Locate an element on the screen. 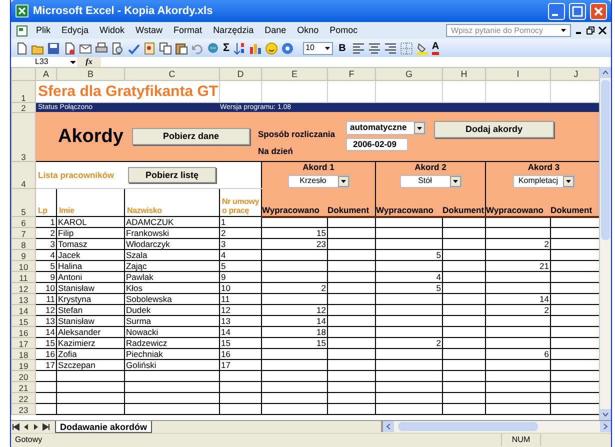 This screenshot has width=615, height=447. row-header: 10 is located at coordinates (24, 266).